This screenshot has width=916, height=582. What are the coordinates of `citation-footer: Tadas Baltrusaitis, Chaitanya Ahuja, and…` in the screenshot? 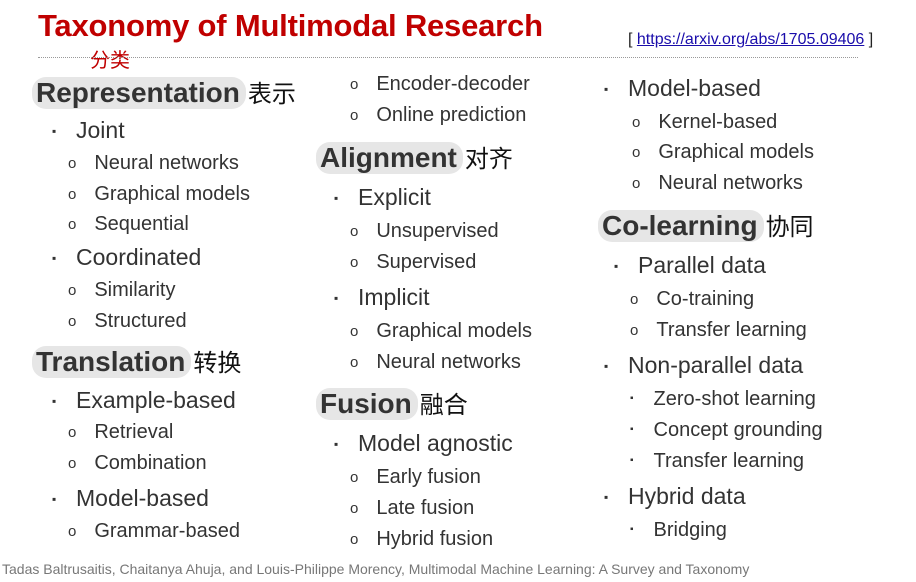 It's located at (376, 569).